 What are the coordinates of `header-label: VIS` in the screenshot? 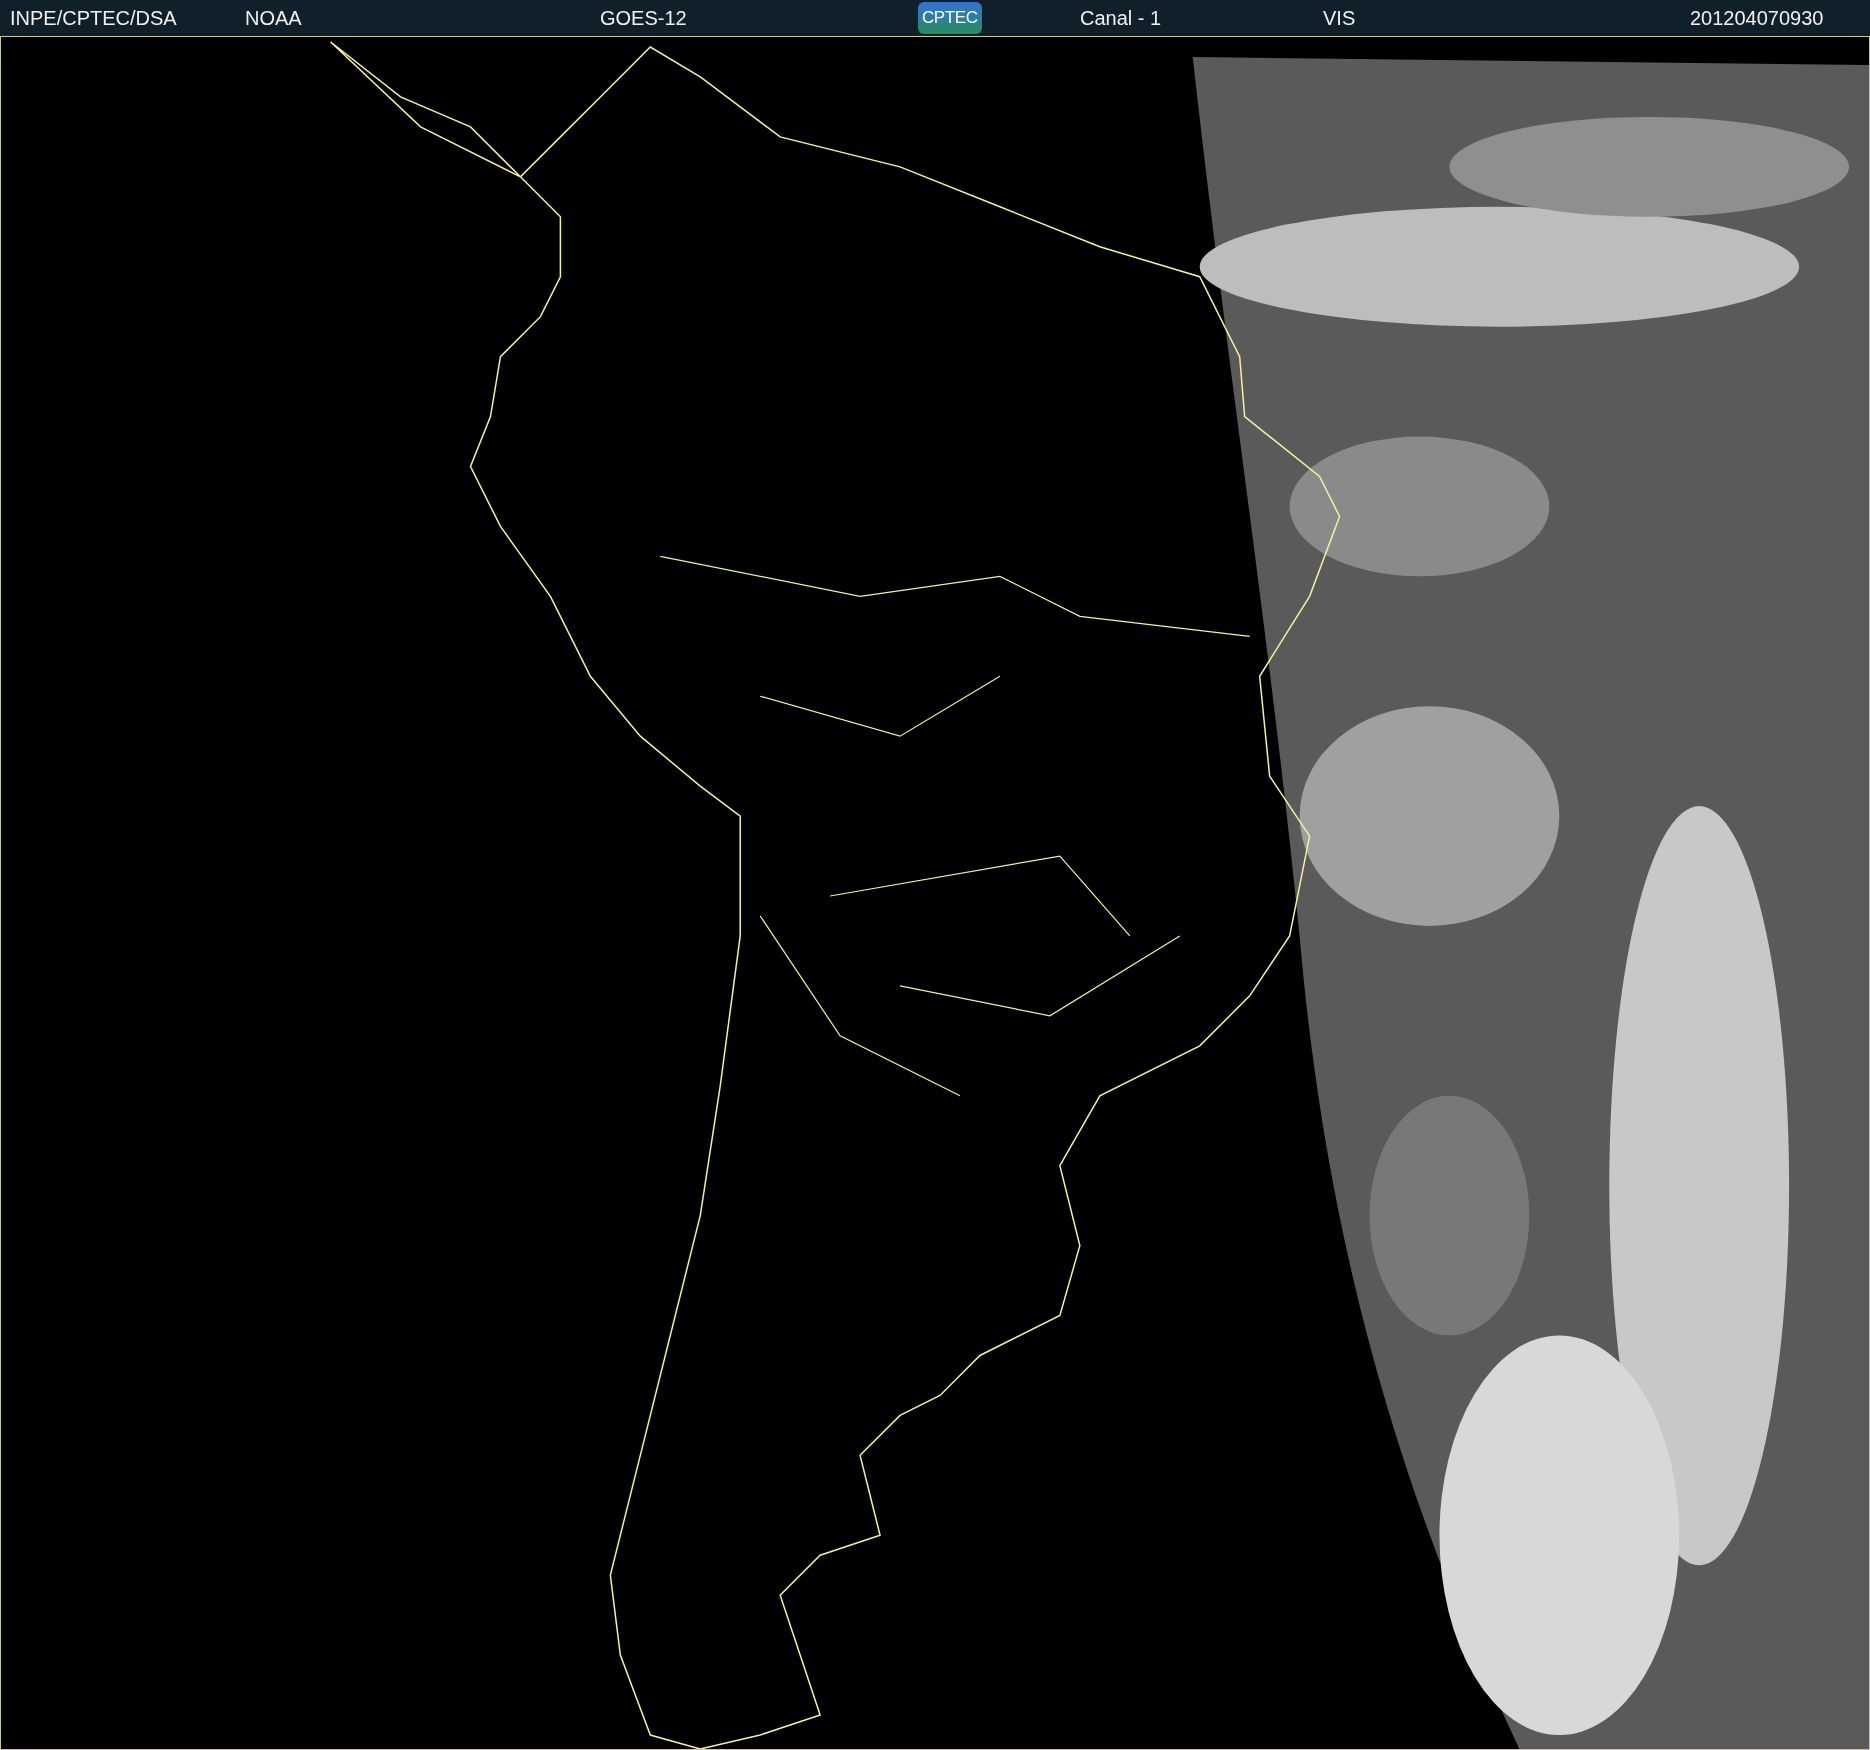 It's located at (1339, 18).